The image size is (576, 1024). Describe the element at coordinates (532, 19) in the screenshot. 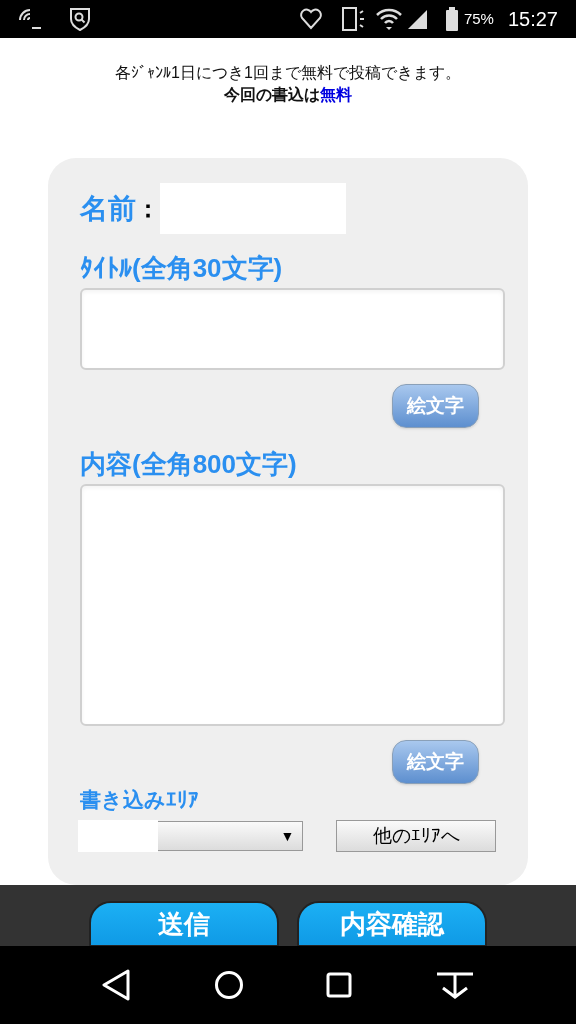

I see `clock: 15:27` at that location.